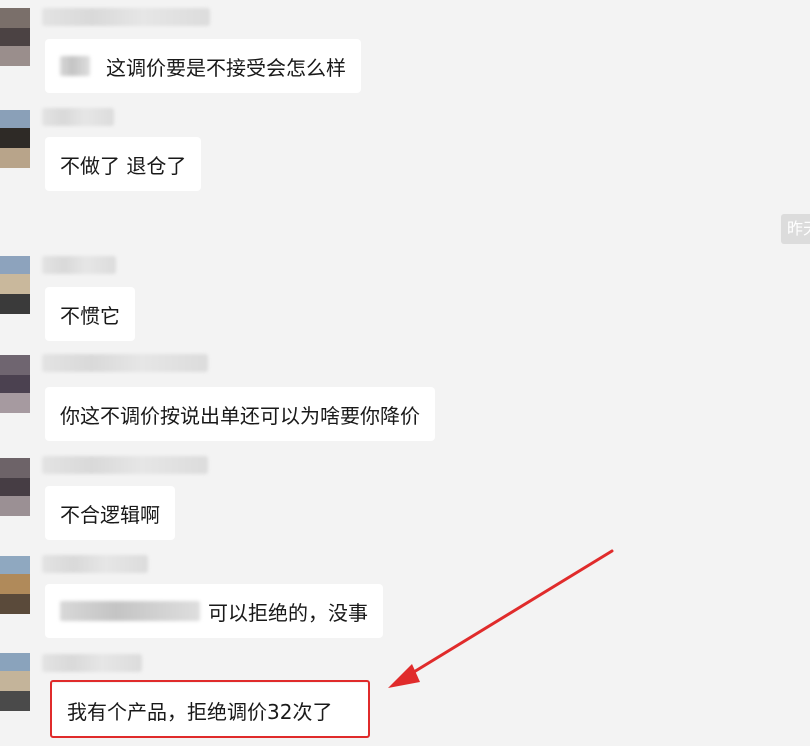 This screenshot has height=746, width=810. I want to click on message-bubble: 不做了 退仓了, so click(123, 164).